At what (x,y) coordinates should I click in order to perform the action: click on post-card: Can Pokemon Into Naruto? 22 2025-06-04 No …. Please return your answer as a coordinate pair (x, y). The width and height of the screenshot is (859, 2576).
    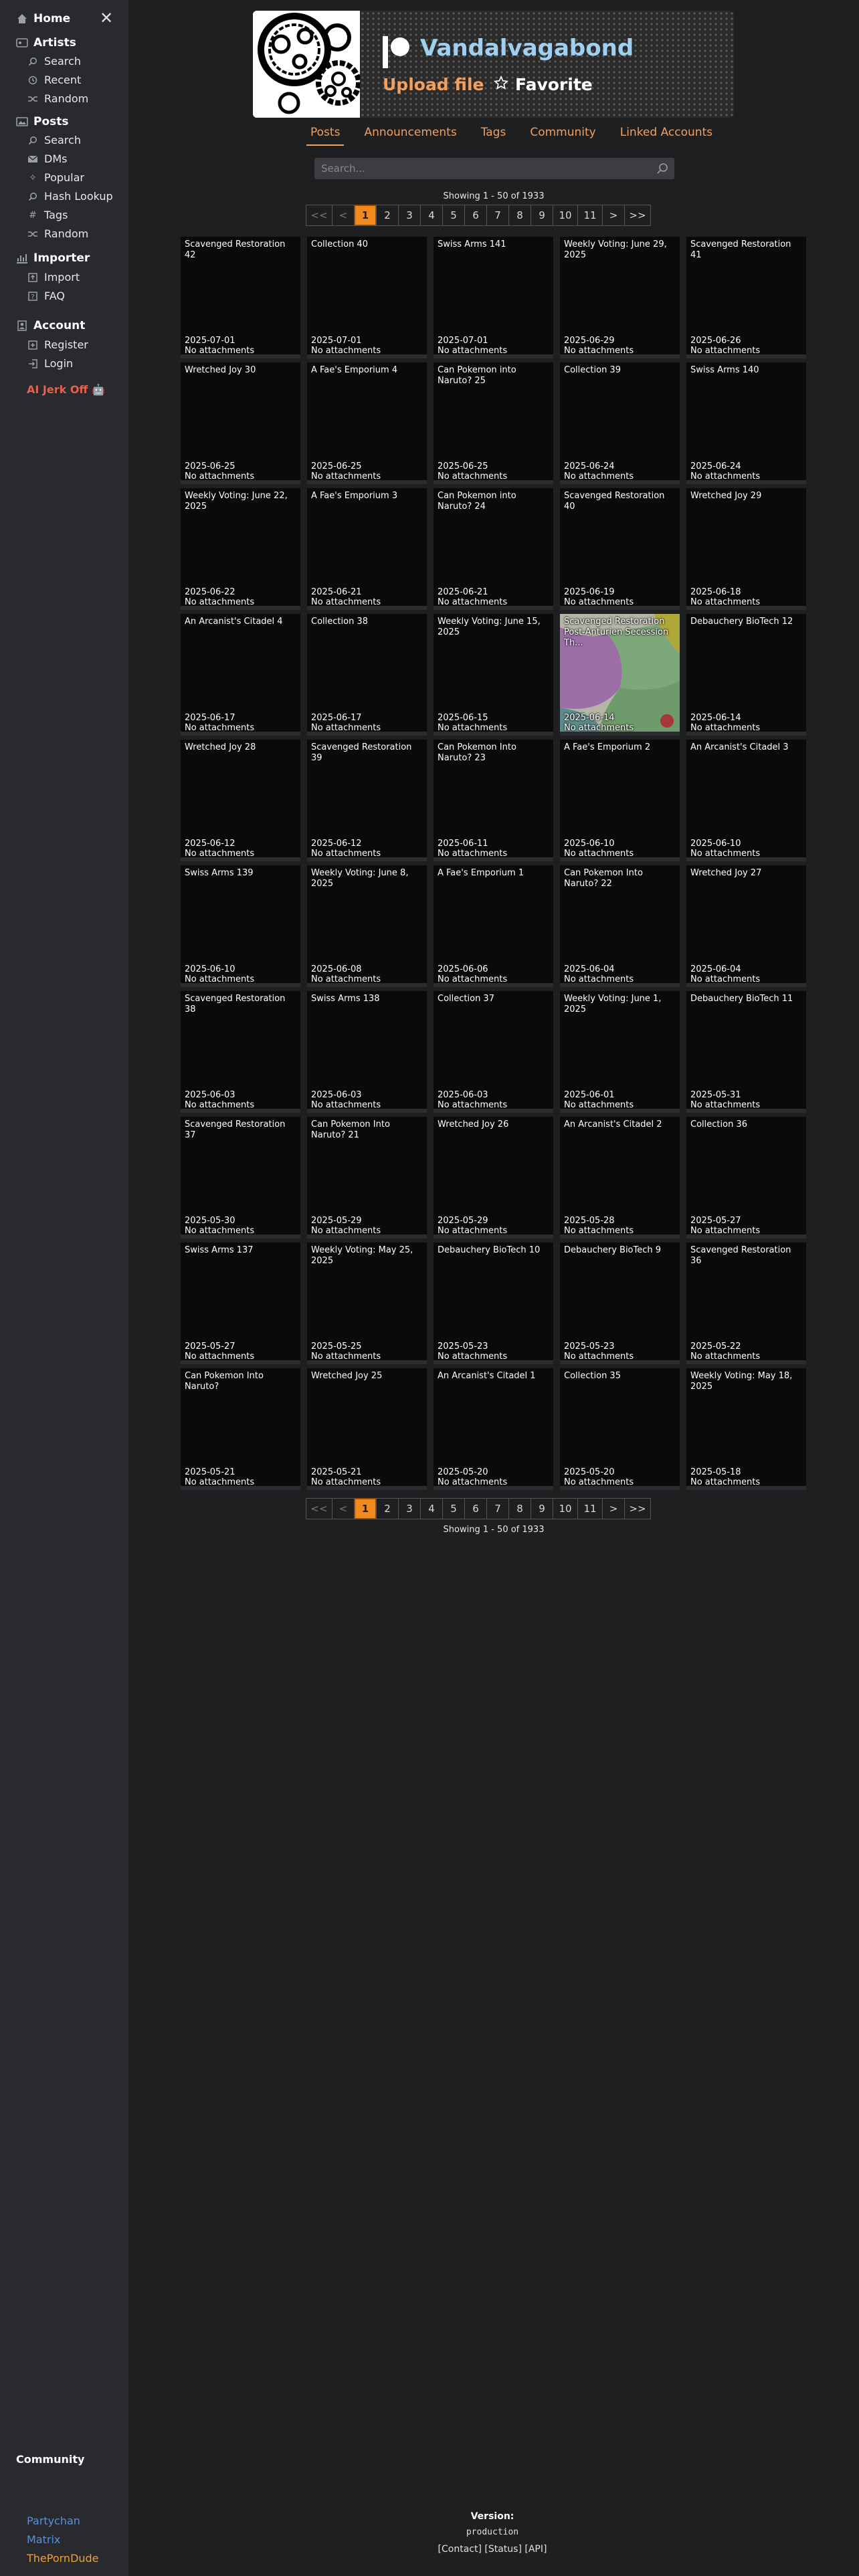
    Looking at the image, I should click on (620, 926).